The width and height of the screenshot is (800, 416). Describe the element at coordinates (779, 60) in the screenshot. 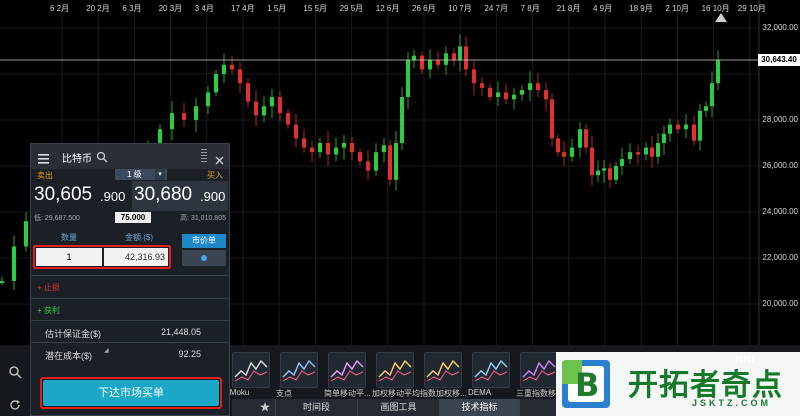

I see `current-price-label: 30,643.40` at that location.